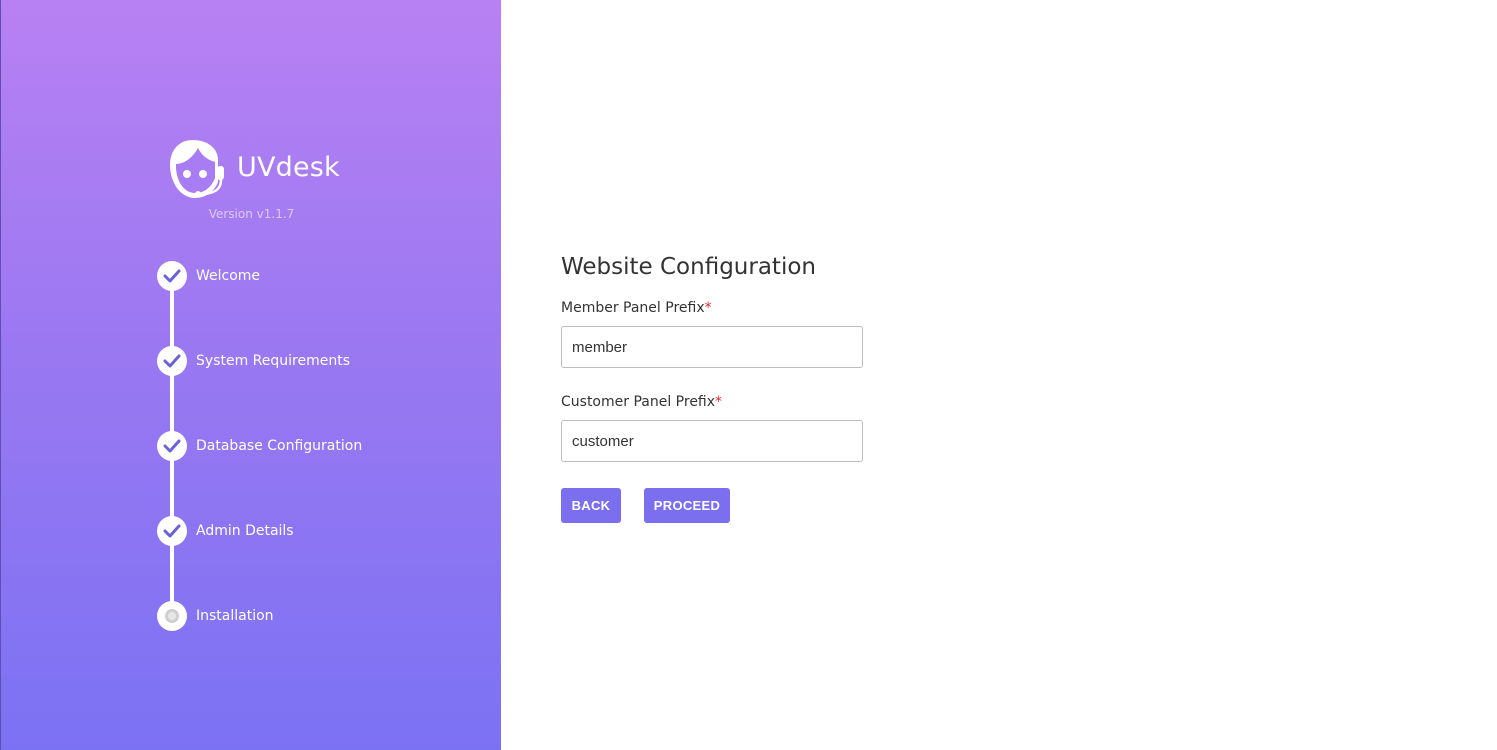  What do you see at coordinates (235, 616) in the screenshot?
I see `step-label: Installation` at bounding box center [235, 616].